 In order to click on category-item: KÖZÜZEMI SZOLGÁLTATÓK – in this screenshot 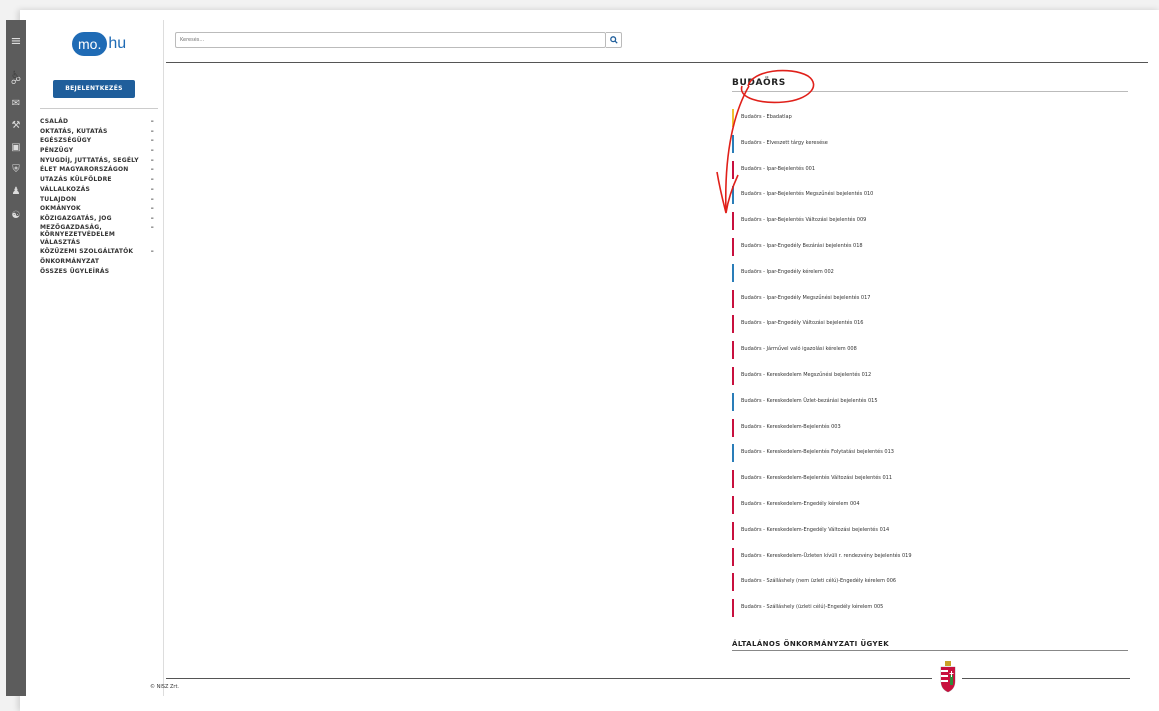, I will do `click(97, 252)`.